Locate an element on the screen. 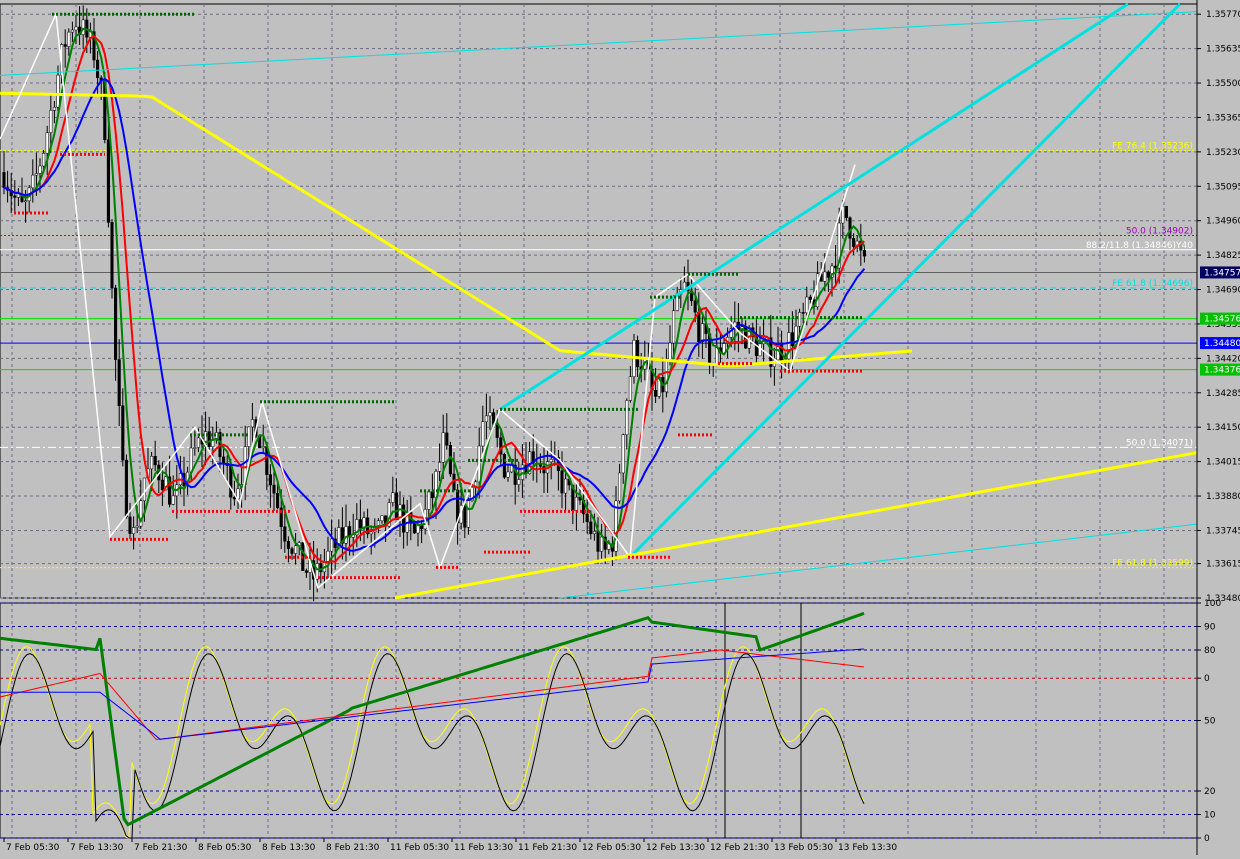  x-tick-label: 13 Feb 05:30 is located at coordinates (803, 848).